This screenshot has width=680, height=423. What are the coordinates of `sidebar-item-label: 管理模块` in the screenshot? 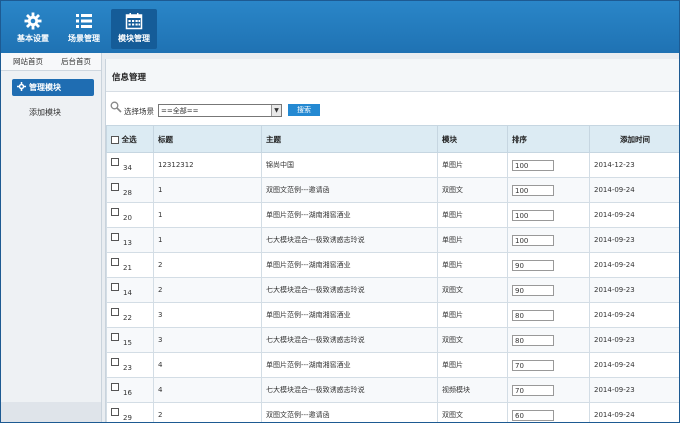 It's located at (45, 87).